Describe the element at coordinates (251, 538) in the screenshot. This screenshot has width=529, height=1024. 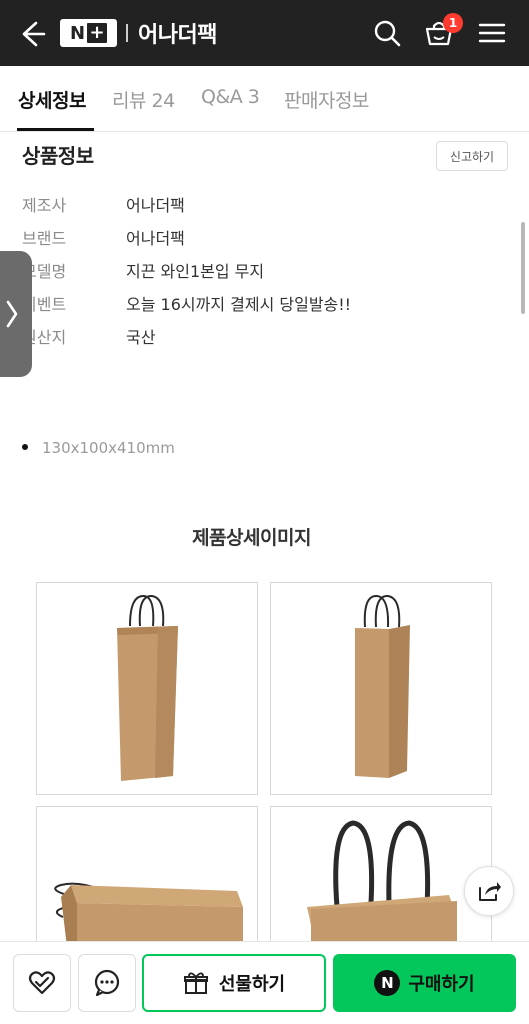
I see `detail-images-title: 제품상세이미지` at that location.